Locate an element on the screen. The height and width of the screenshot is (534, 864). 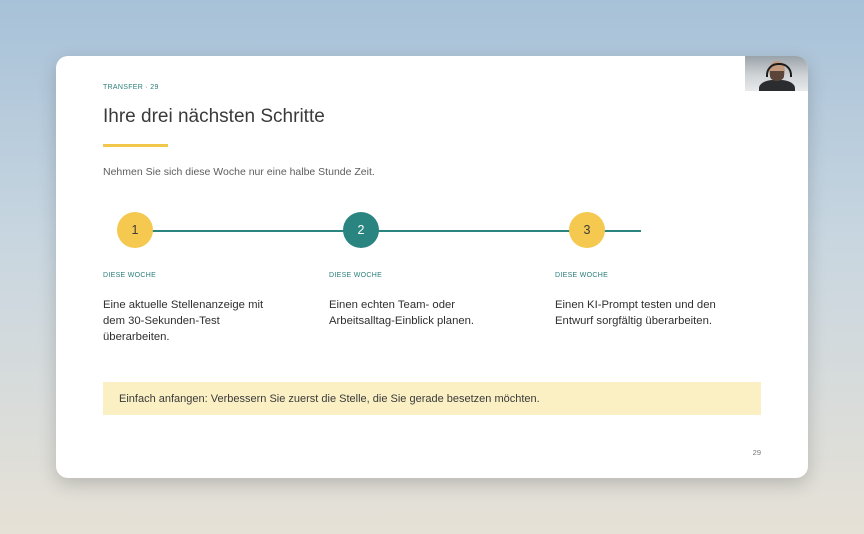
step-3-number: 3 is located at coordinates (587, 230).